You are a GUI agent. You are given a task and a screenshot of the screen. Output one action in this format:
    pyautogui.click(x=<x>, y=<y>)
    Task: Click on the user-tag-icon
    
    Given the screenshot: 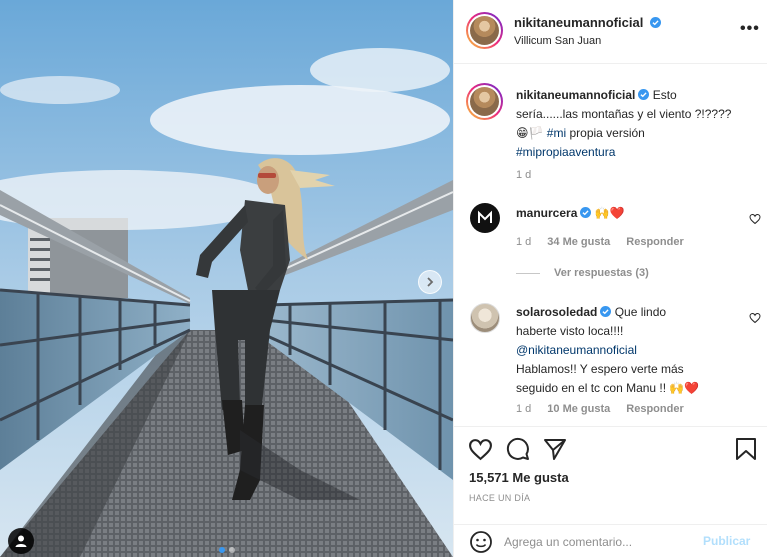 What is the action you would take?
    pyautogui.click(x=21, y=541)
    